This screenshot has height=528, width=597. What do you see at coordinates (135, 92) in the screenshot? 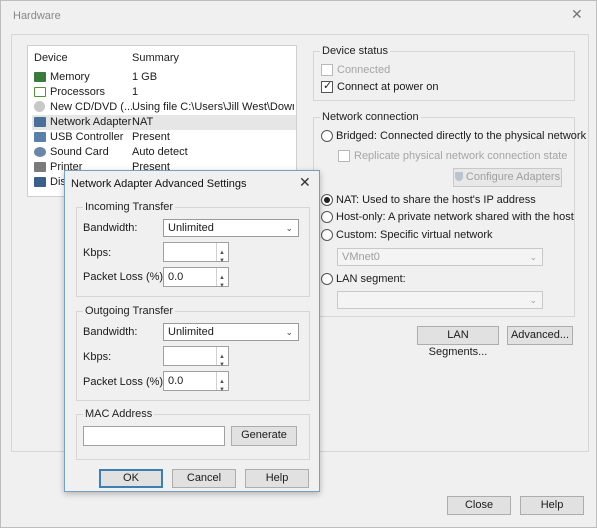
I see `device-summary: 1` at bounding box center [135, 92].